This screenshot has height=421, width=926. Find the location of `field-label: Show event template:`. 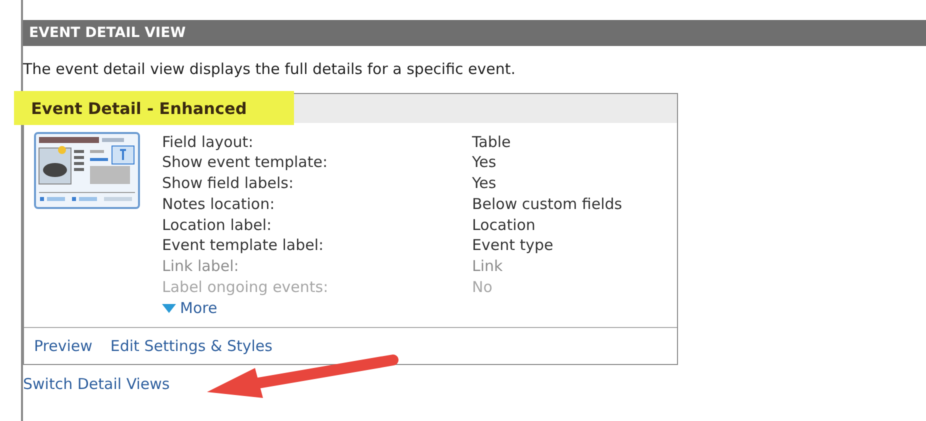

field-label: Show event template: is located at coordinates (245, 163).